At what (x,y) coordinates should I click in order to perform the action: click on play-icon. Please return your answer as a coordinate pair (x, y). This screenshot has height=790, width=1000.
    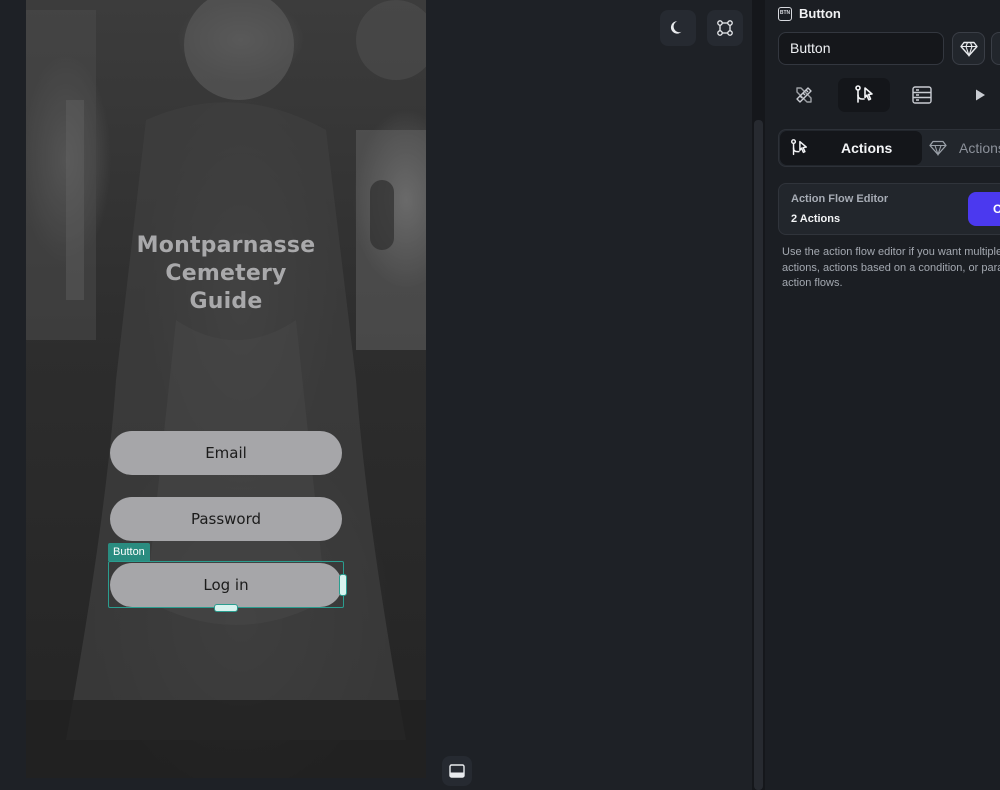
    Looking at the image, I should click on (980, 95).